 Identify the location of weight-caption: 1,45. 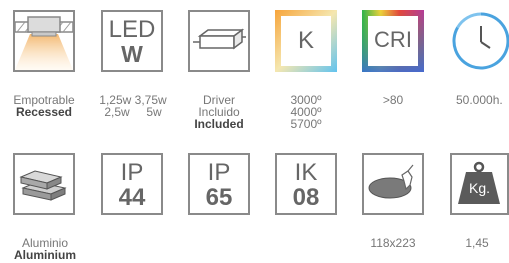
(477, 243).